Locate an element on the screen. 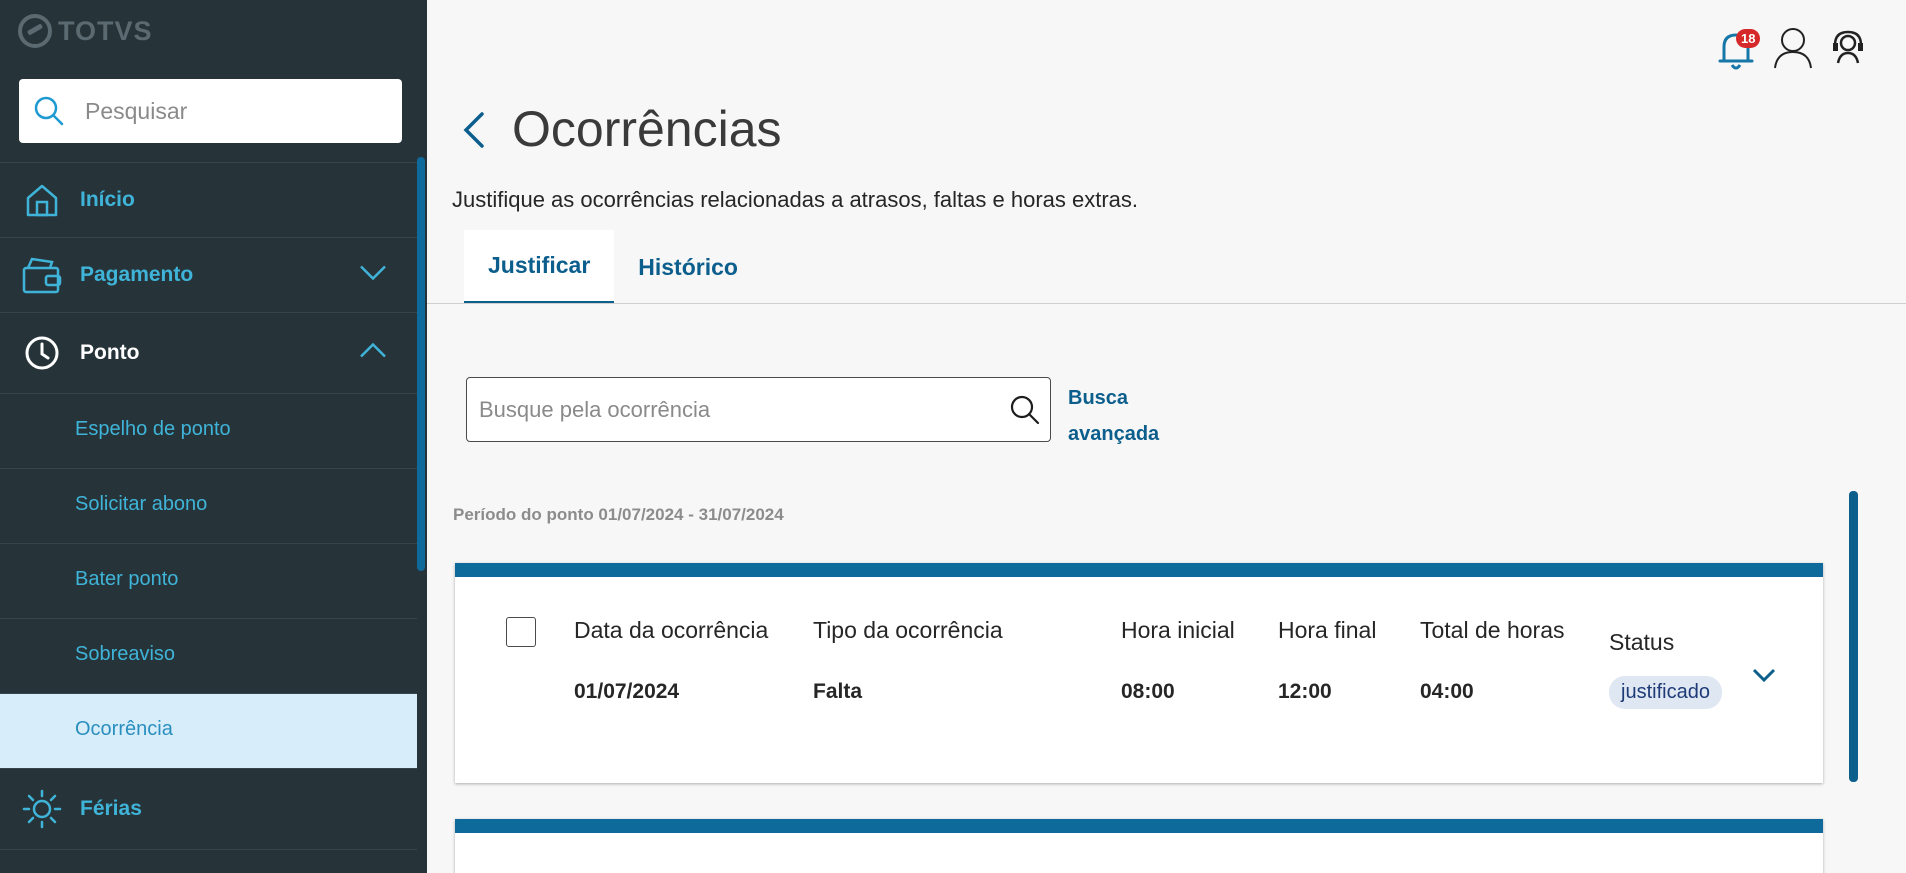 This screenshot has height=873, width=1906. notifications-button: 18 is located at coordinates (1738, 50).